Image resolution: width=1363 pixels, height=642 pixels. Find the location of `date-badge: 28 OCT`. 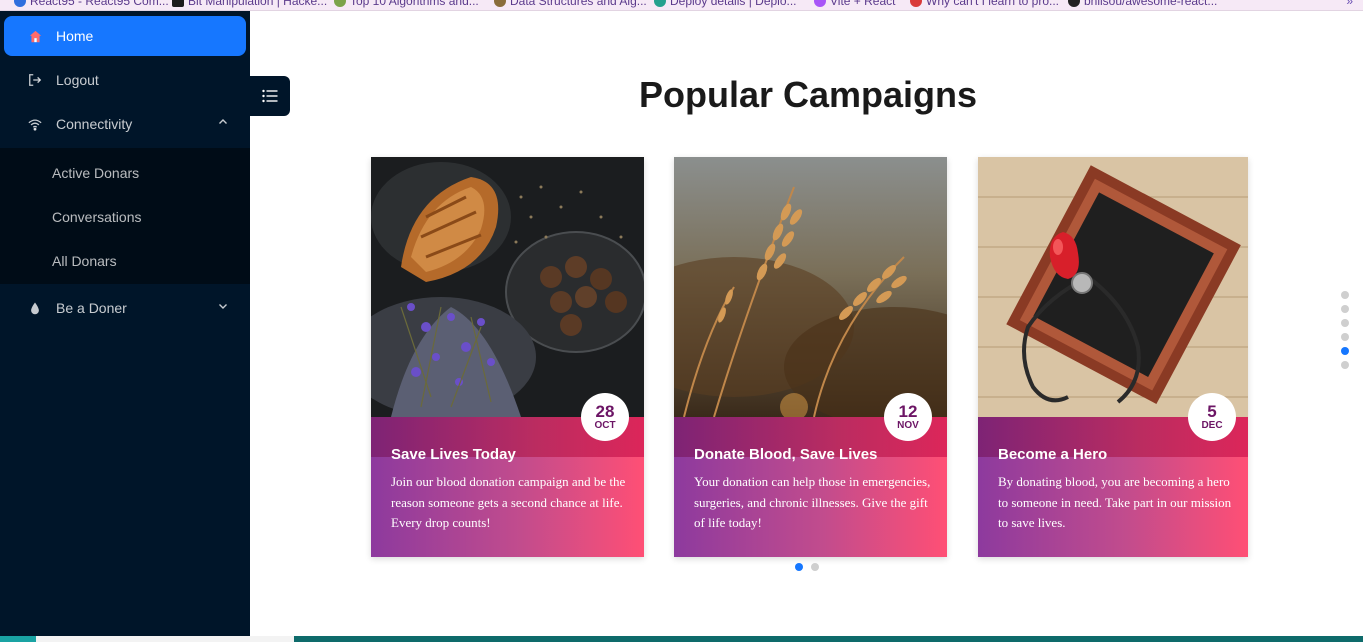

date-badge: 28 OCT is located at coordinates (605, 417).